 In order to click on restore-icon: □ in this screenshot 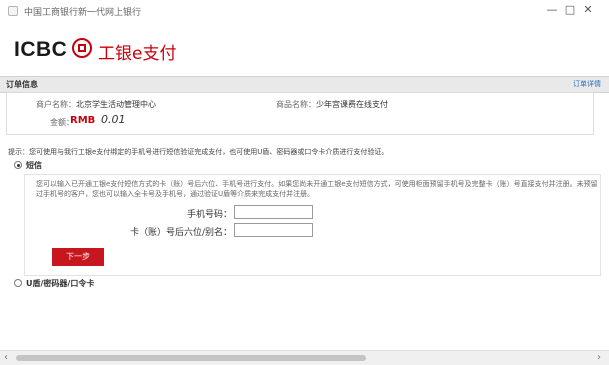, I will do `click(570, 10)`.